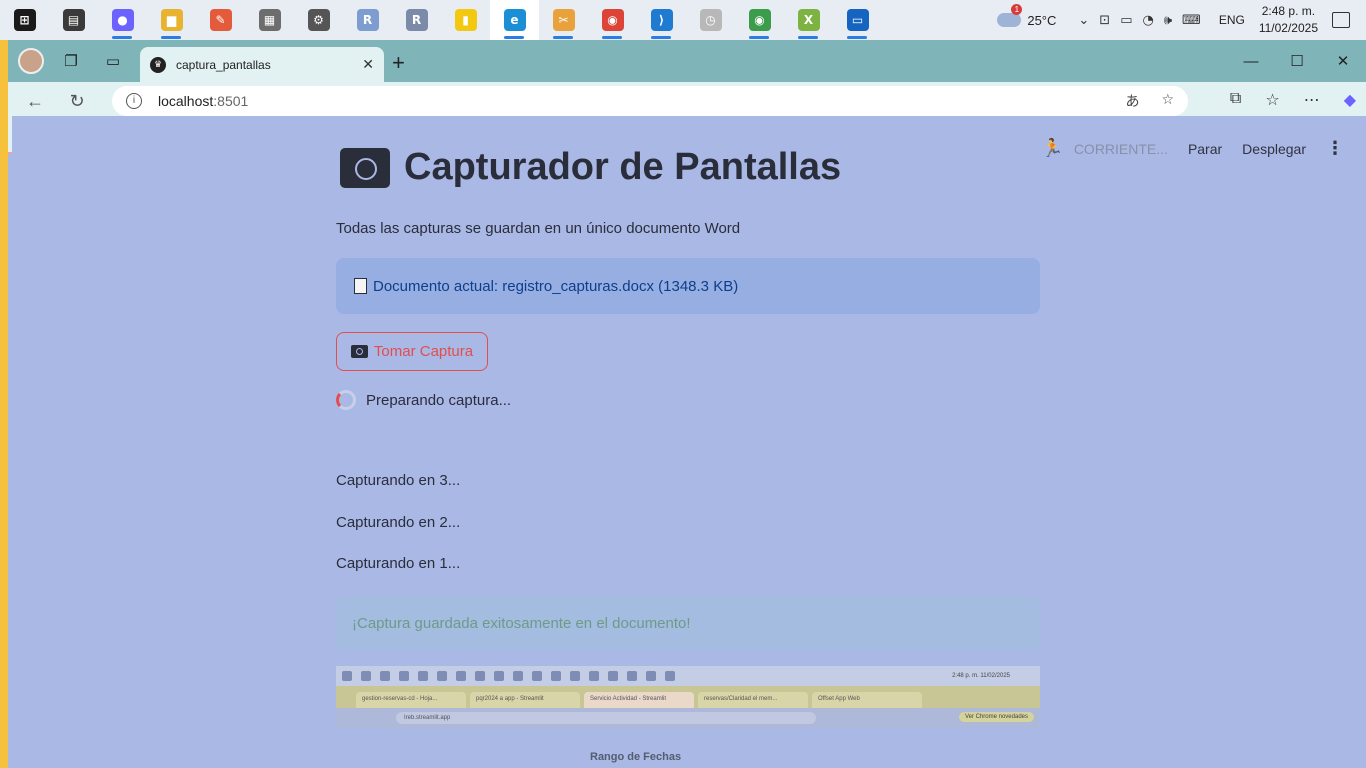 The image size is (1366, 768). I want to click on page-title: Capturador de Pantallas, so click(590, 167).